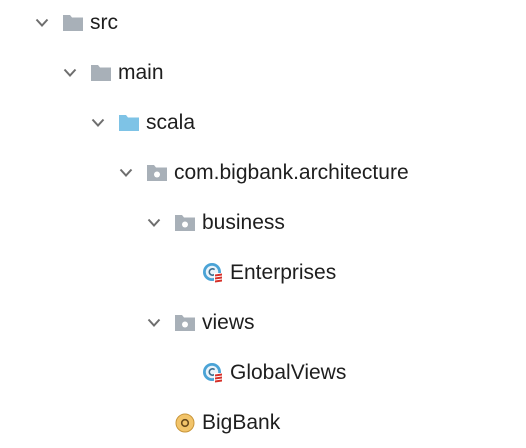  Describe the element at coordinates (243, 222) in the screenshot. I see `tree-node-label: business` at that location.